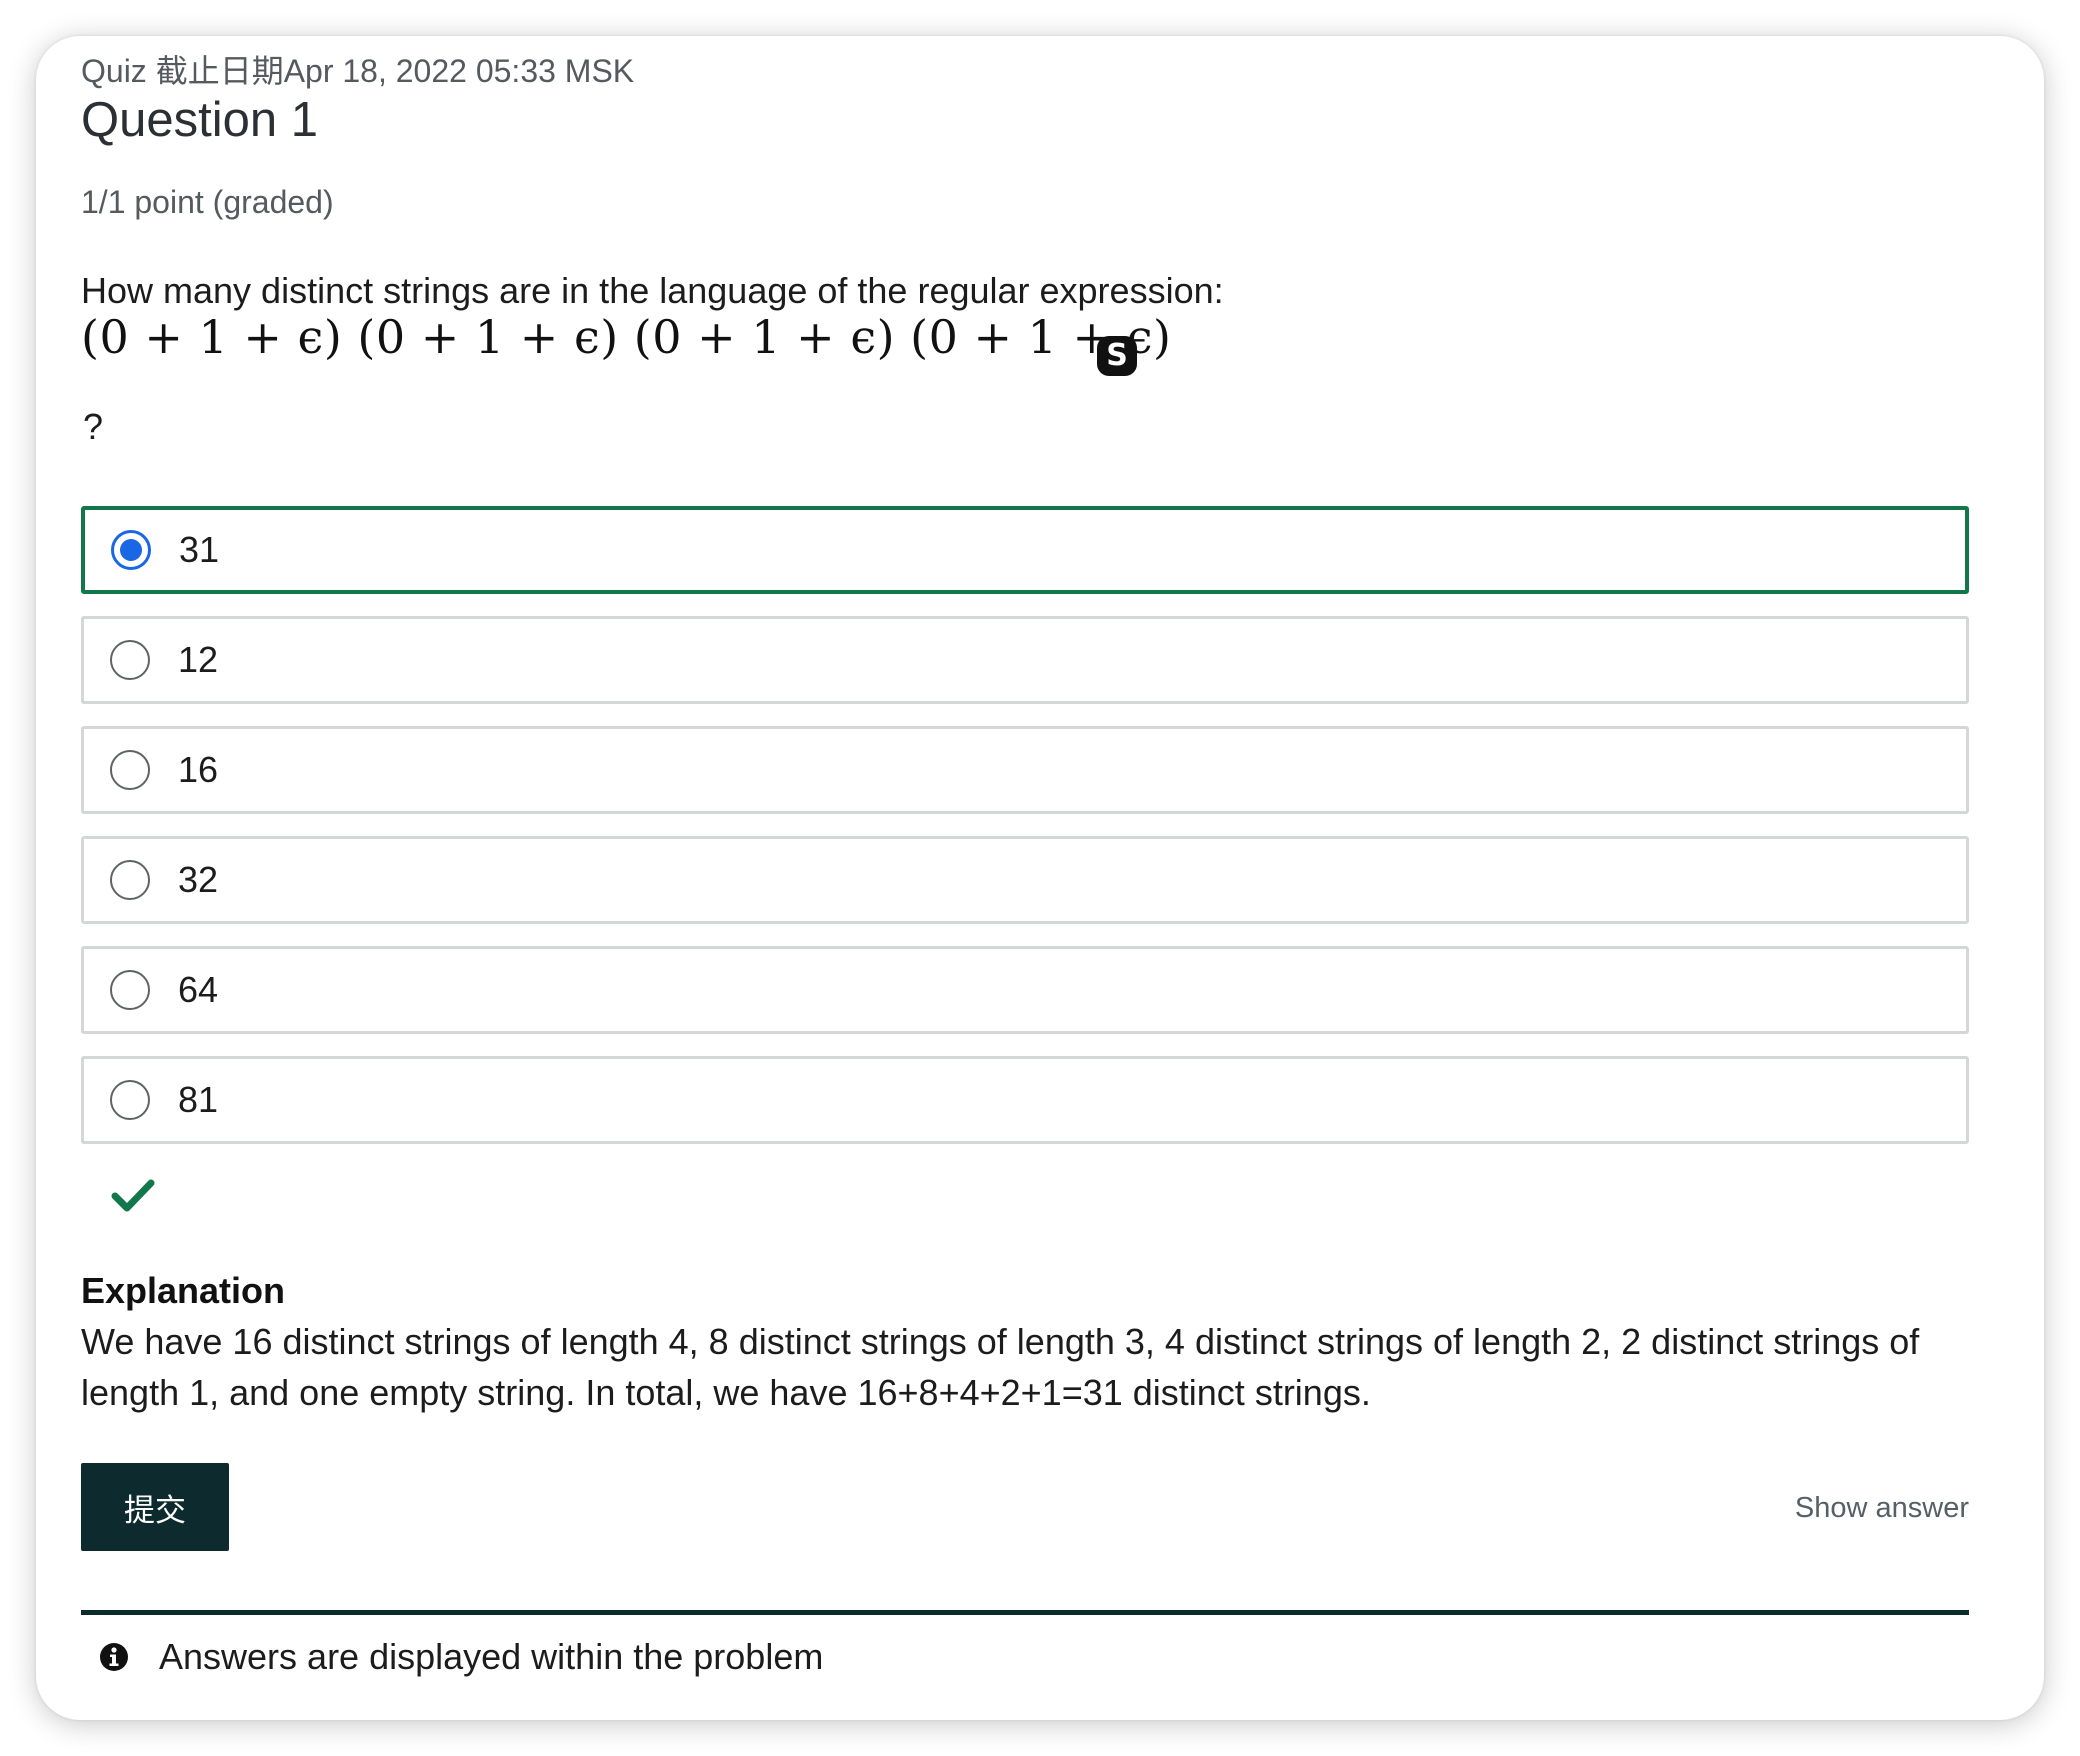 The image size is (2080, 1756). What do you see at coordinates (1025, 770) in the screenshot?
I see `option-16: 16` at bounding box center [1025, 770].